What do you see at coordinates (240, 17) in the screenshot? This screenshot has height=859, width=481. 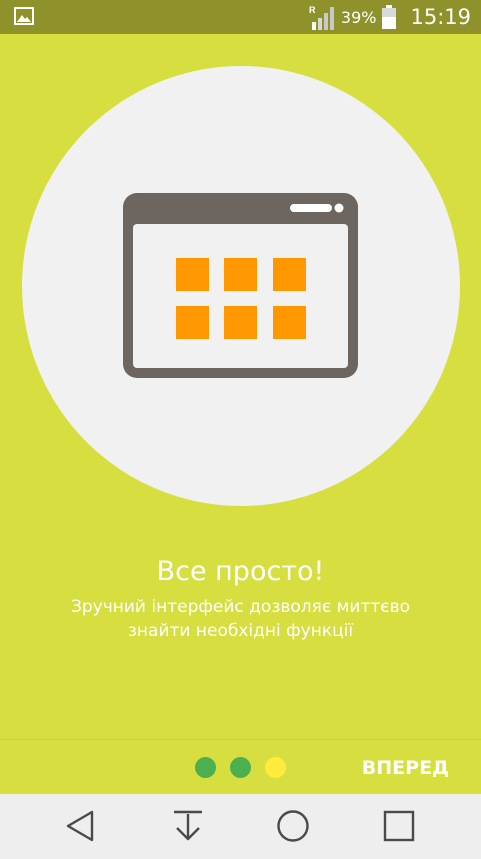 I see `status-bar: R 39% 15:19` at bounding box center [240, 17].